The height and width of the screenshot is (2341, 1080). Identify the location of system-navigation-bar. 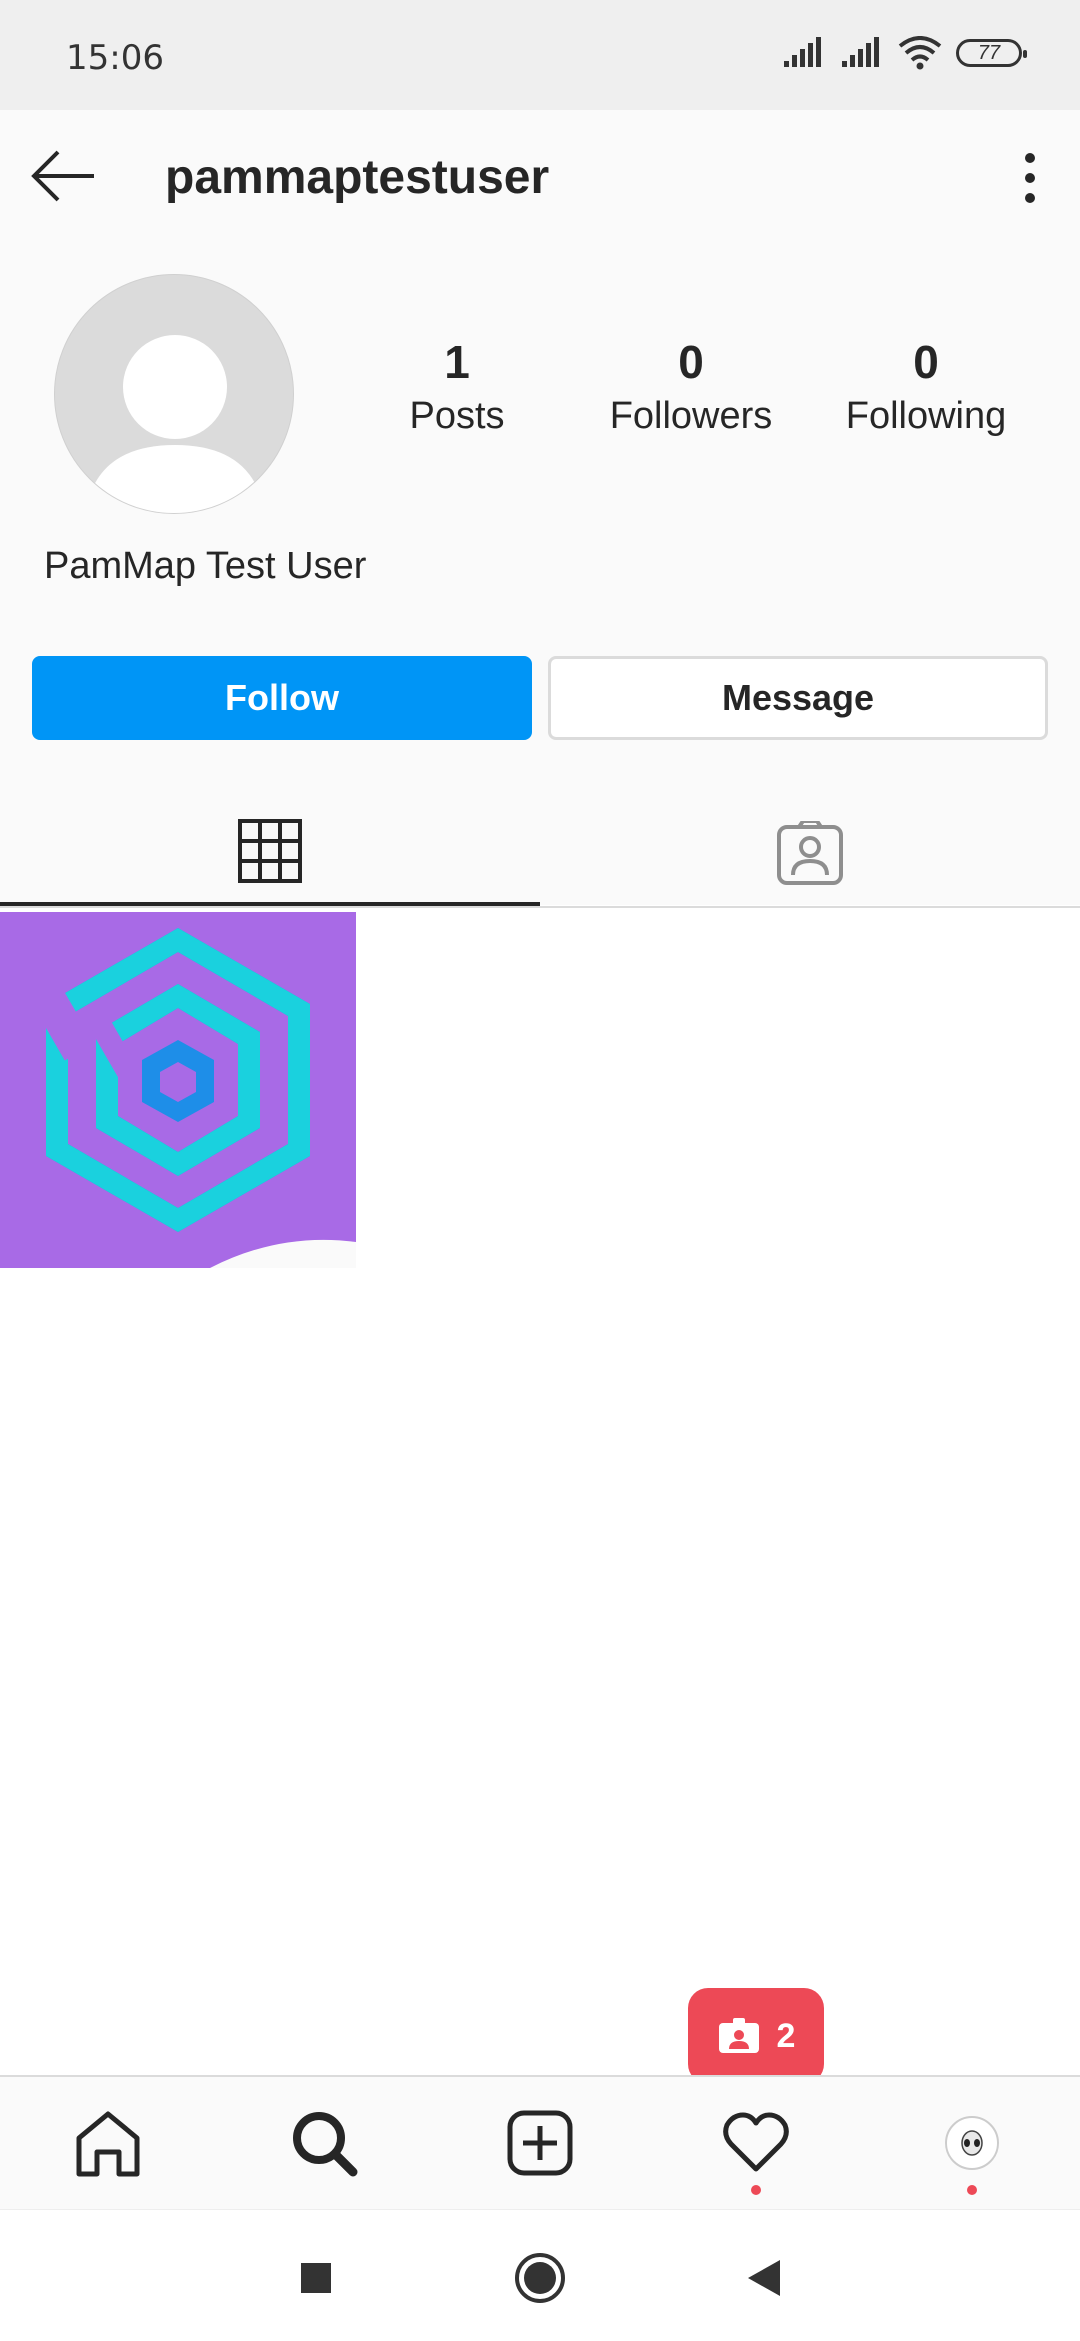
(540, 2275).